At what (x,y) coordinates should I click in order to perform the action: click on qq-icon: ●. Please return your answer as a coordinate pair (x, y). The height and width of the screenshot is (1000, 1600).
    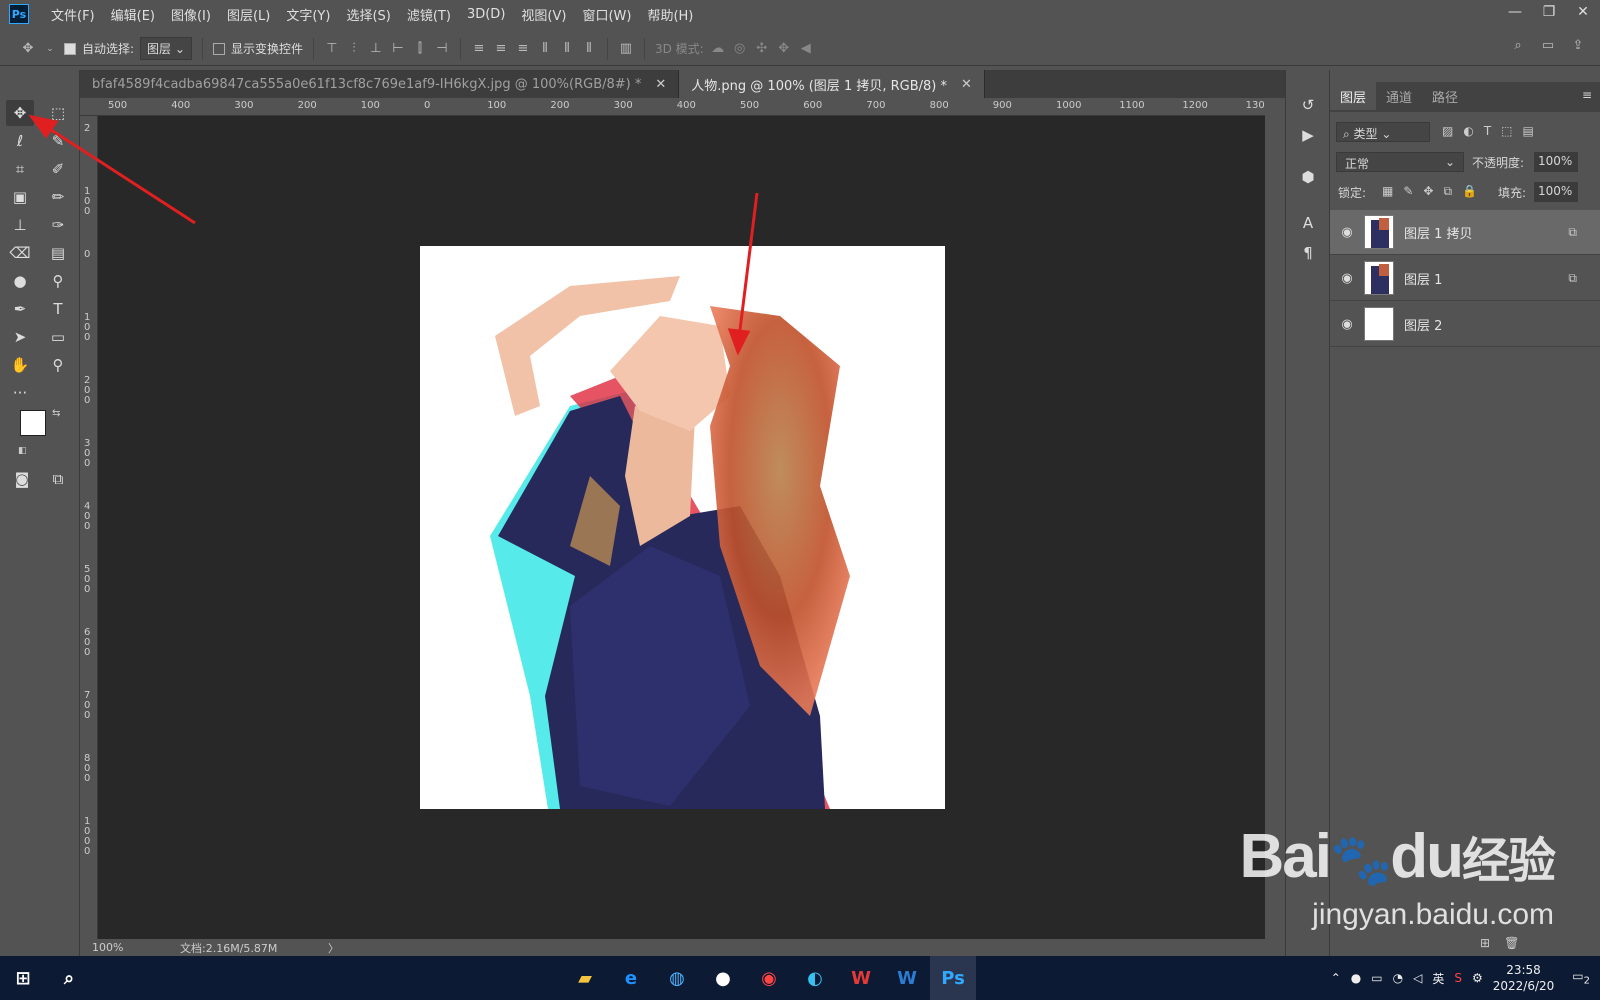
    Looking at the image, I should click on (723, 978).